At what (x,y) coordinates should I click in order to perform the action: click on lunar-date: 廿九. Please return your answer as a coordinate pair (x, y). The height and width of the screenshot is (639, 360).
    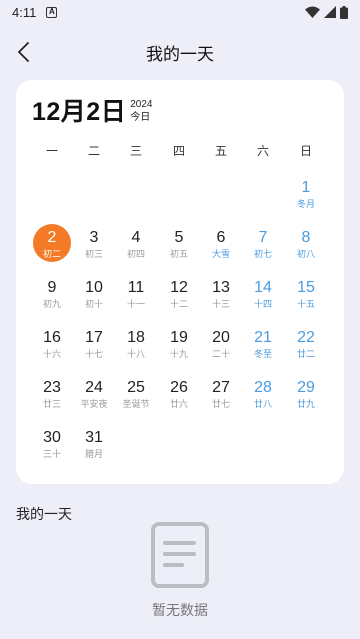
    Looking at the image, I should click on (305, 404).